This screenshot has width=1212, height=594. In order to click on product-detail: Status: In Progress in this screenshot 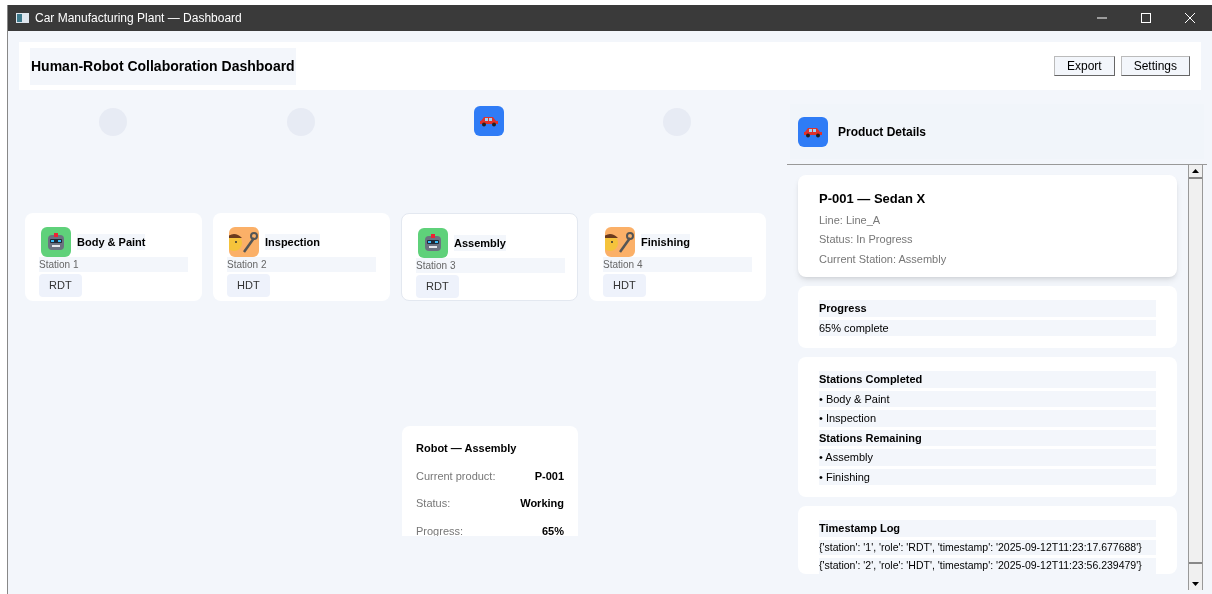, I will do `click(866, 239)`.